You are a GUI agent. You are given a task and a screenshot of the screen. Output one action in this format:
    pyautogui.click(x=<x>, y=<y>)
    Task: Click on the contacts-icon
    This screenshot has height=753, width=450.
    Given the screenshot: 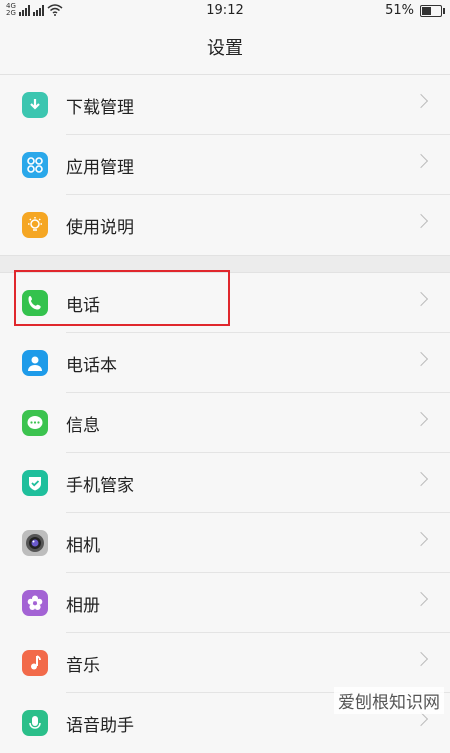 What is the action you would take?
    pyautogui.click(x=35, y=363)
    